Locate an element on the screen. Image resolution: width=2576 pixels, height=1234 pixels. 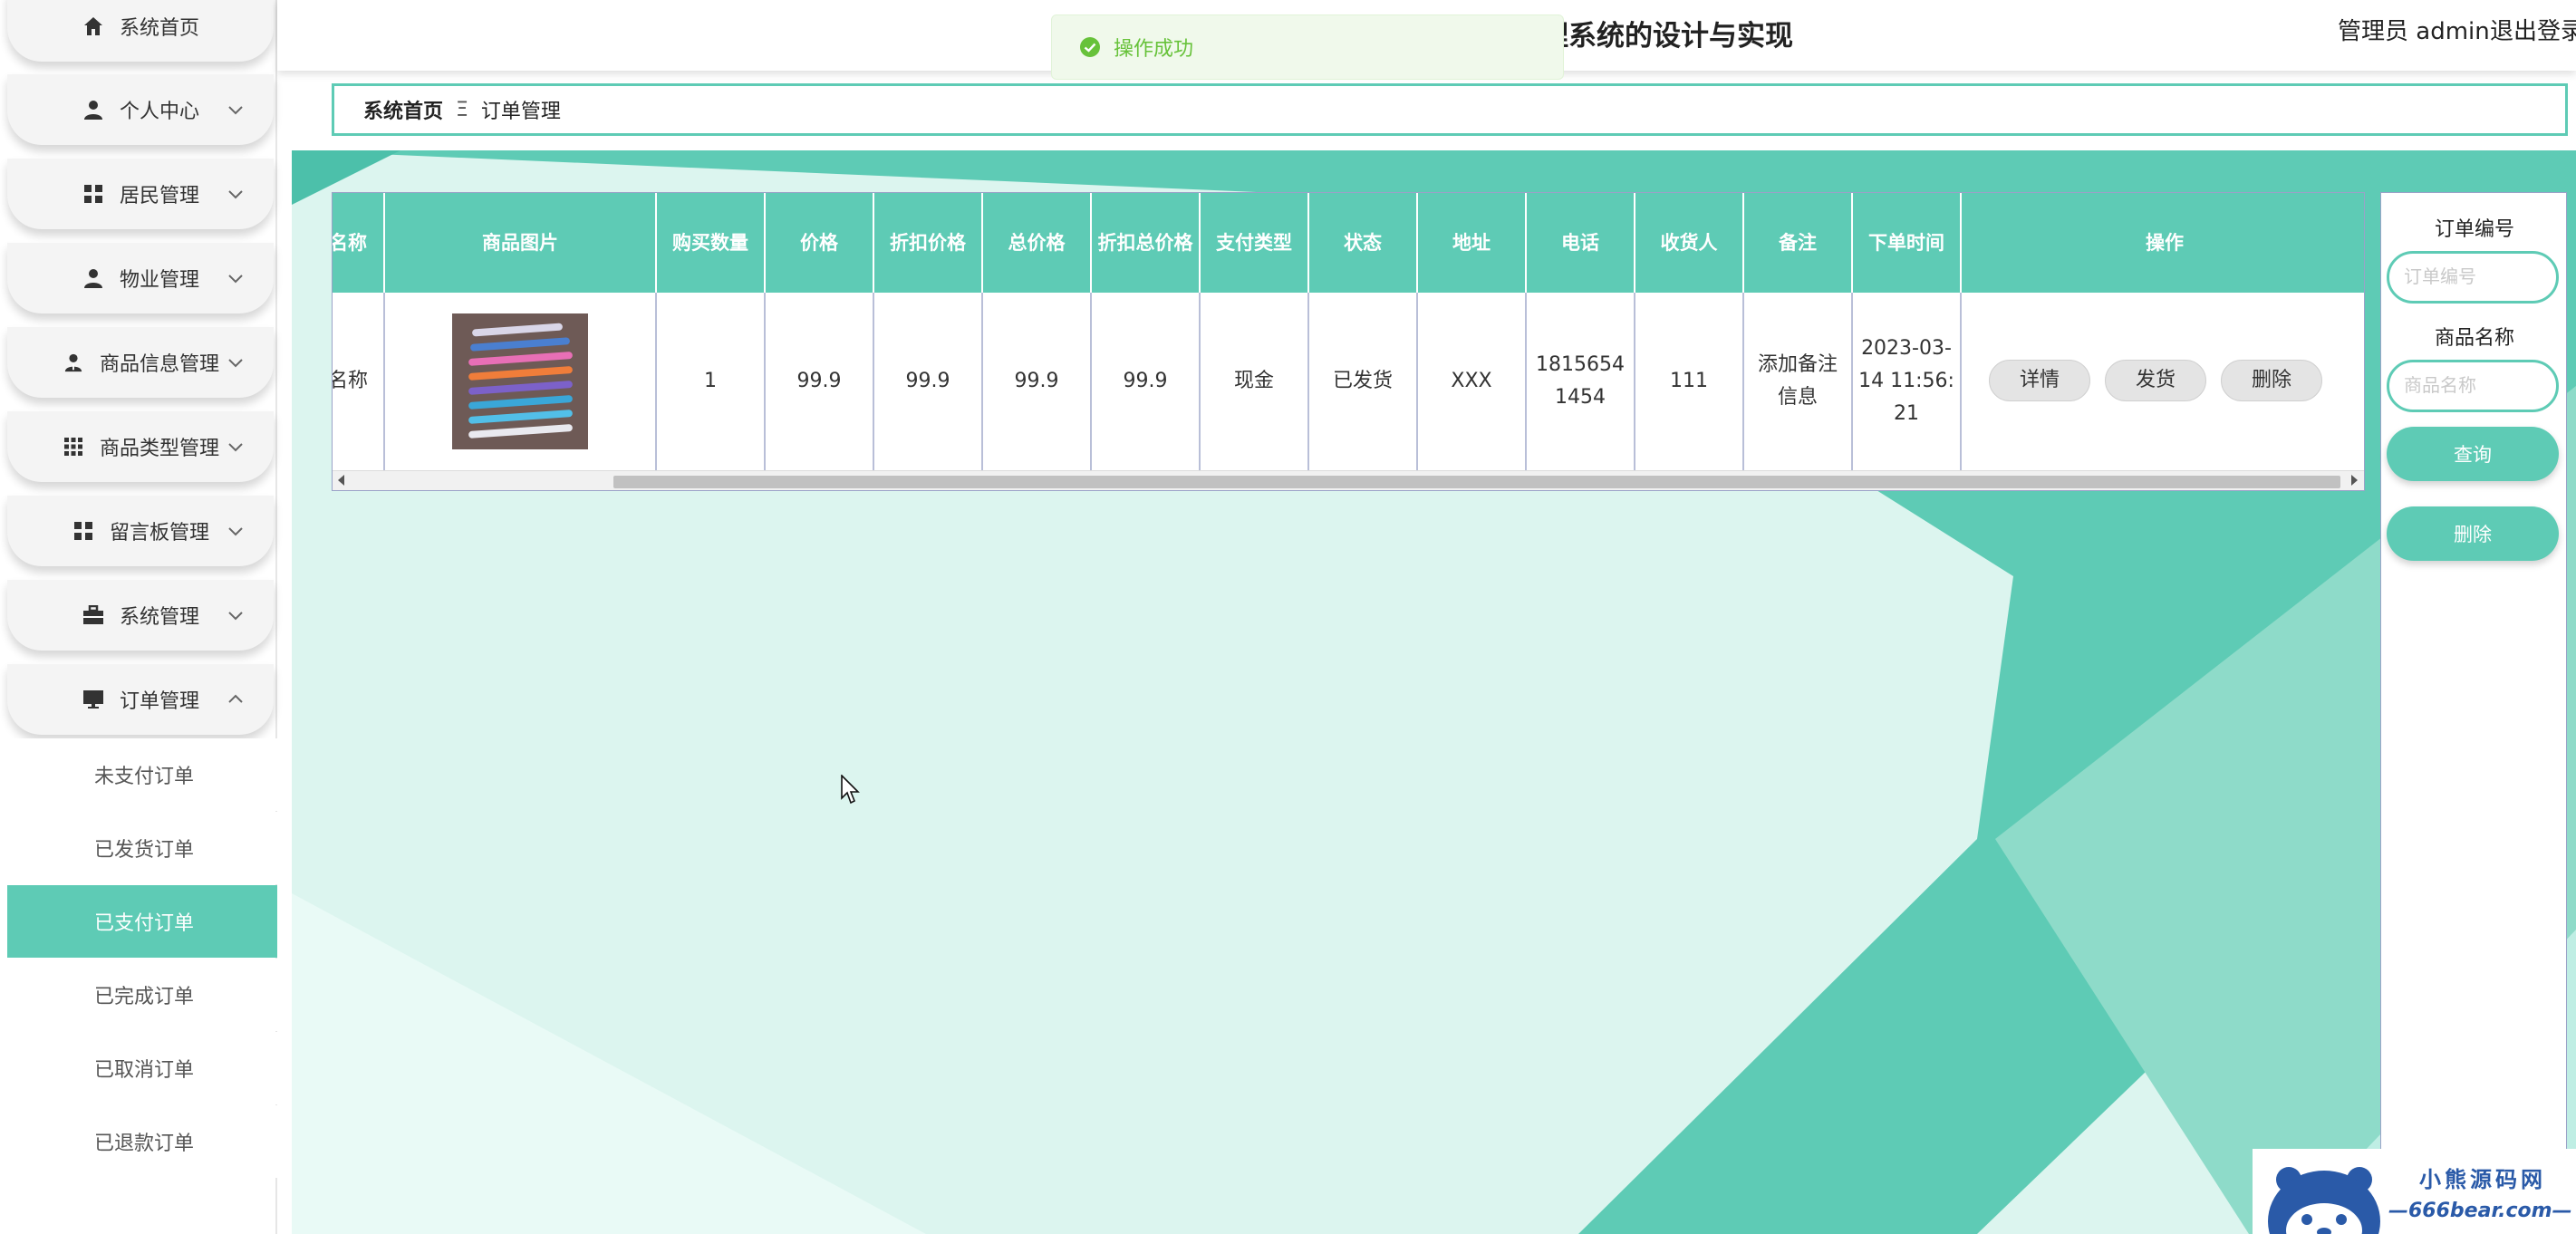
sidebar-item-home: 系统首页 is located at coordinates (140, 31).